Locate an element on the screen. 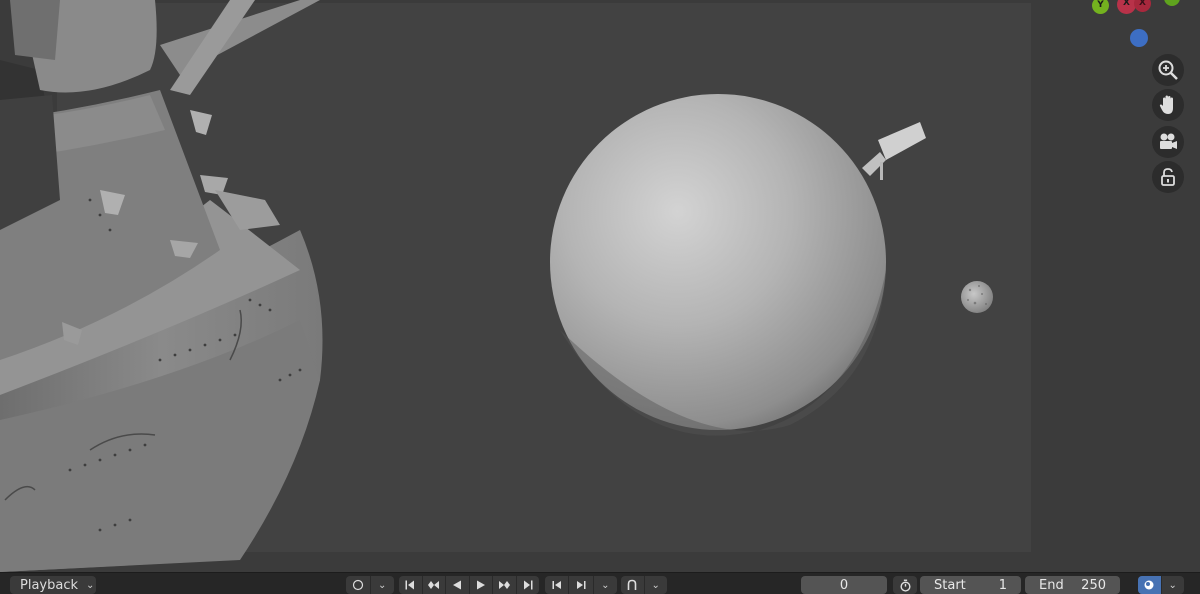 Image resolution: width=1200 pixels, height=594 pixels. snap-menu-button: ⌄ is located at coordinates (656, 585).